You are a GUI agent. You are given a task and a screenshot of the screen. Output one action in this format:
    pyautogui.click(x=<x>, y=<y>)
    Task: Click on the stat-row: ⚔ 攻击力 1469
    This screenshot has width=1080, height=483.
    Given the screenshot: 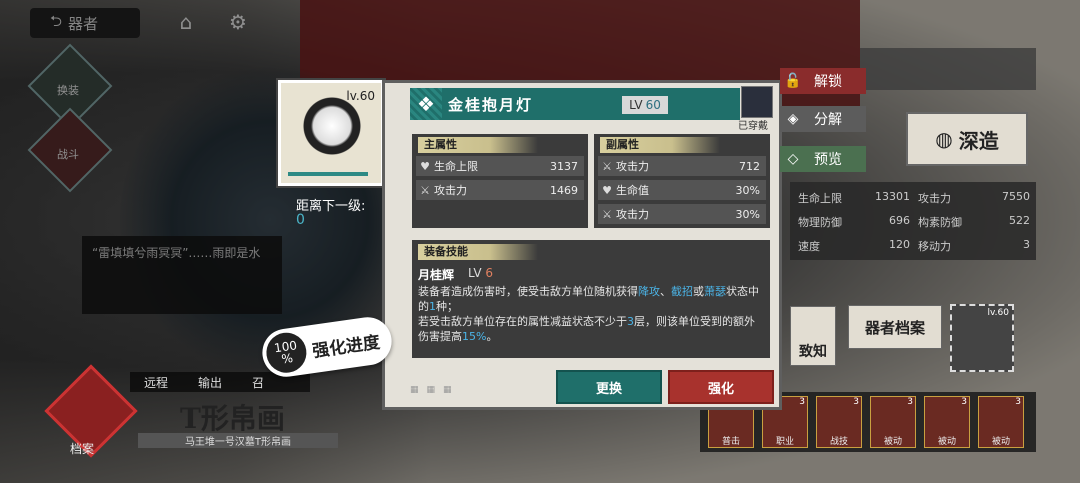 What is the action you would take?
    pyautogui.click(x=500, y=190)
    